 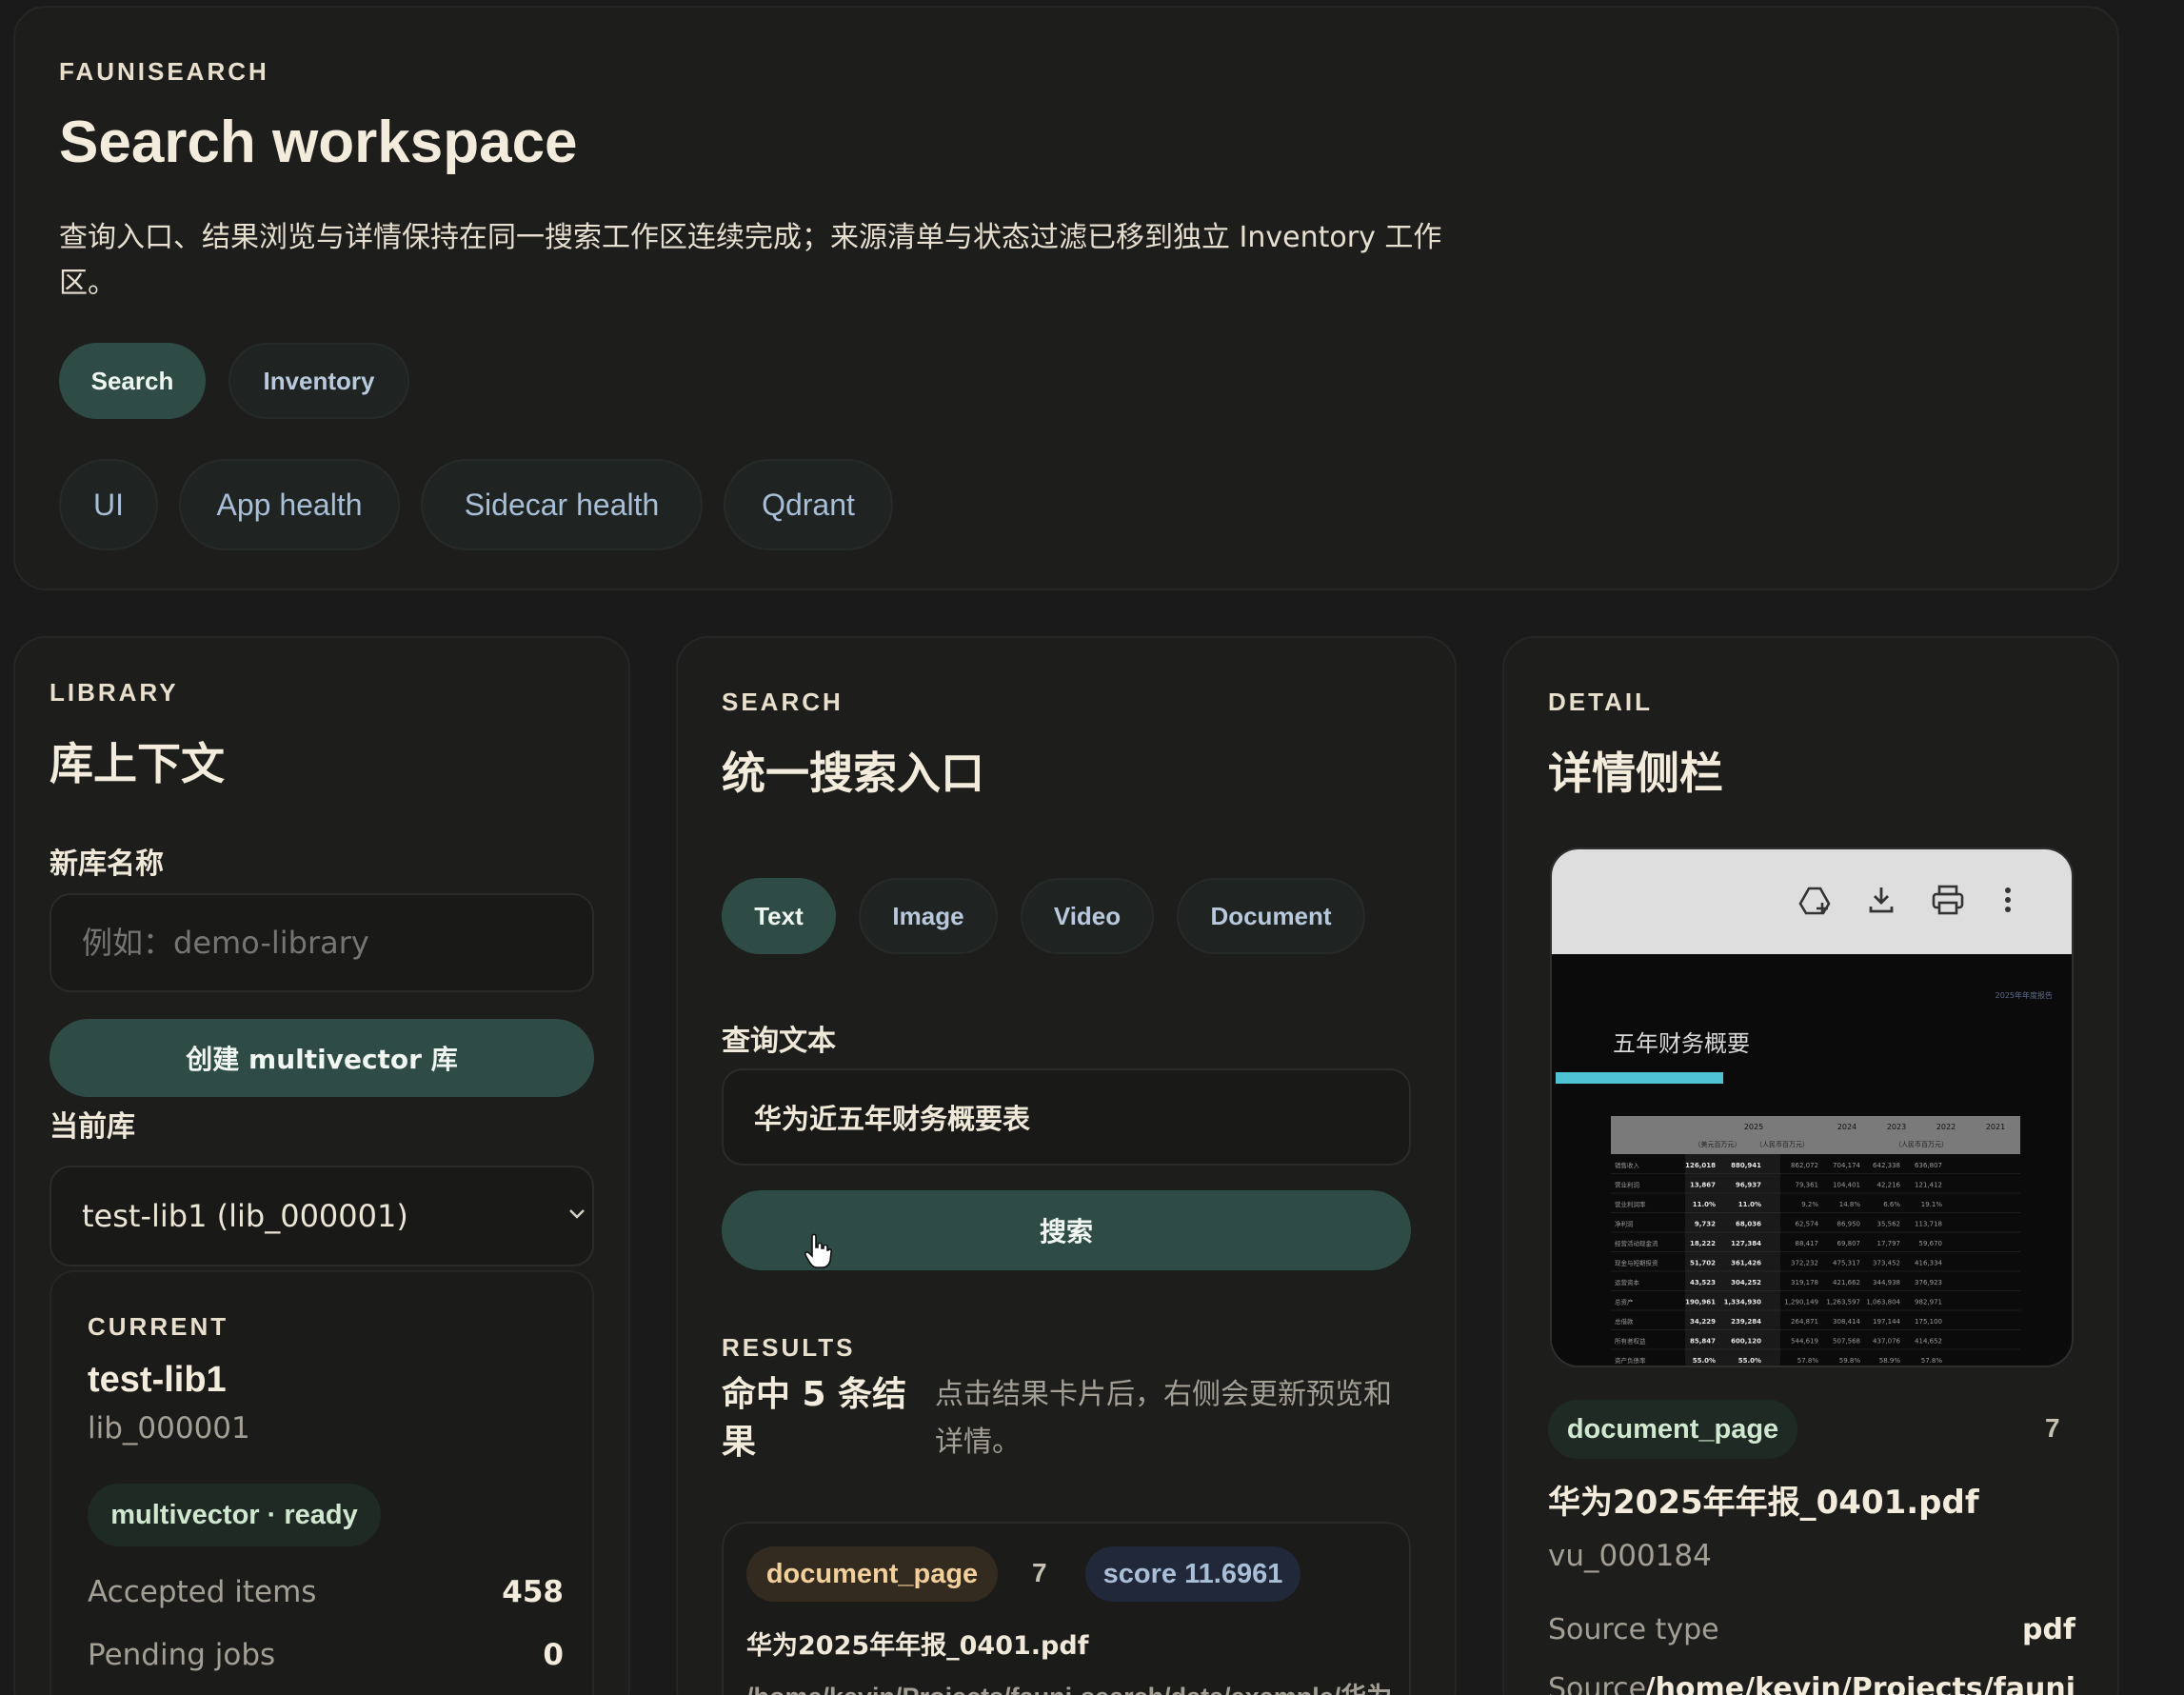 What do you see at coordinates (1808, 1361) in the screenshot?
I see `table-cell: 57.8%` at bounding box center [1808, 1361].